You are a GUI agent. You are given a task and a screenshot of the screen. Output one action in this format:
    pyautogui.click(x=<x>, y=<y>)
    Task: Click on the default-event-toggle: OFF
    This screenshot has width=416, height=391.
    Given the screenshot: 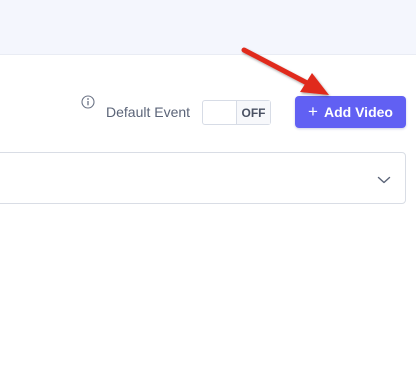 What is the action you would take?
    pyautogui.click(x=236, y=112)
    